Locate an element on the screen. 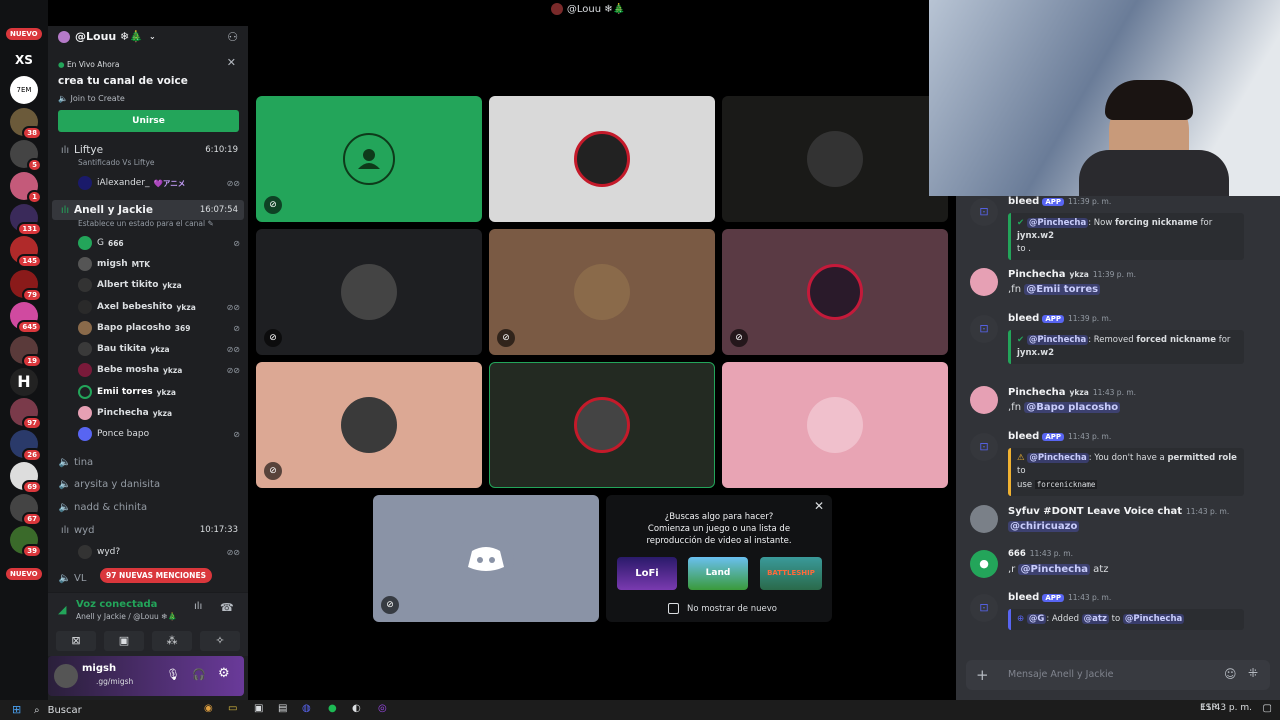  channel-status: Establece un estado para el canal ✎ is located at coordinates (146, 223).